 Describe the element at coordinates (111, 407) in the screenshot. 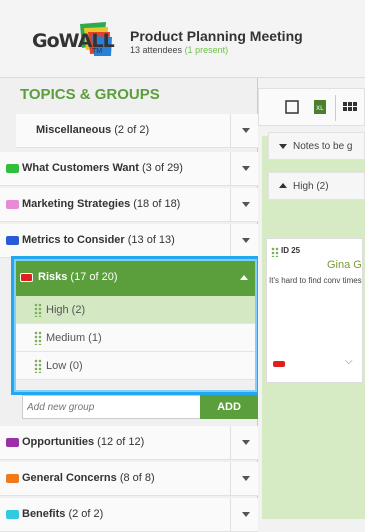

I see `new-group-input` at that location.